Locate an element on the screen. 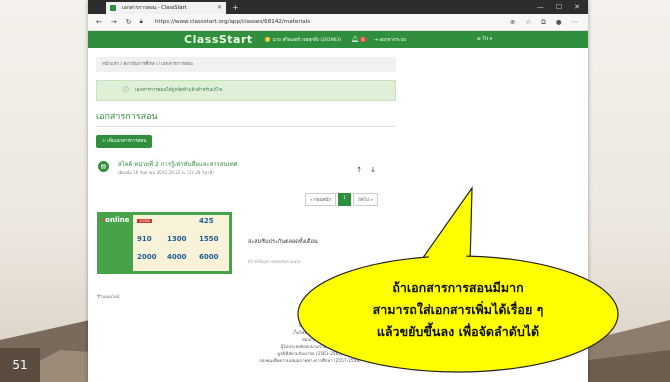 Image resolution: width=670 pixels, height=382 pixels. menu-dots-icon: ⋯ is located at coordinates (575, 22).